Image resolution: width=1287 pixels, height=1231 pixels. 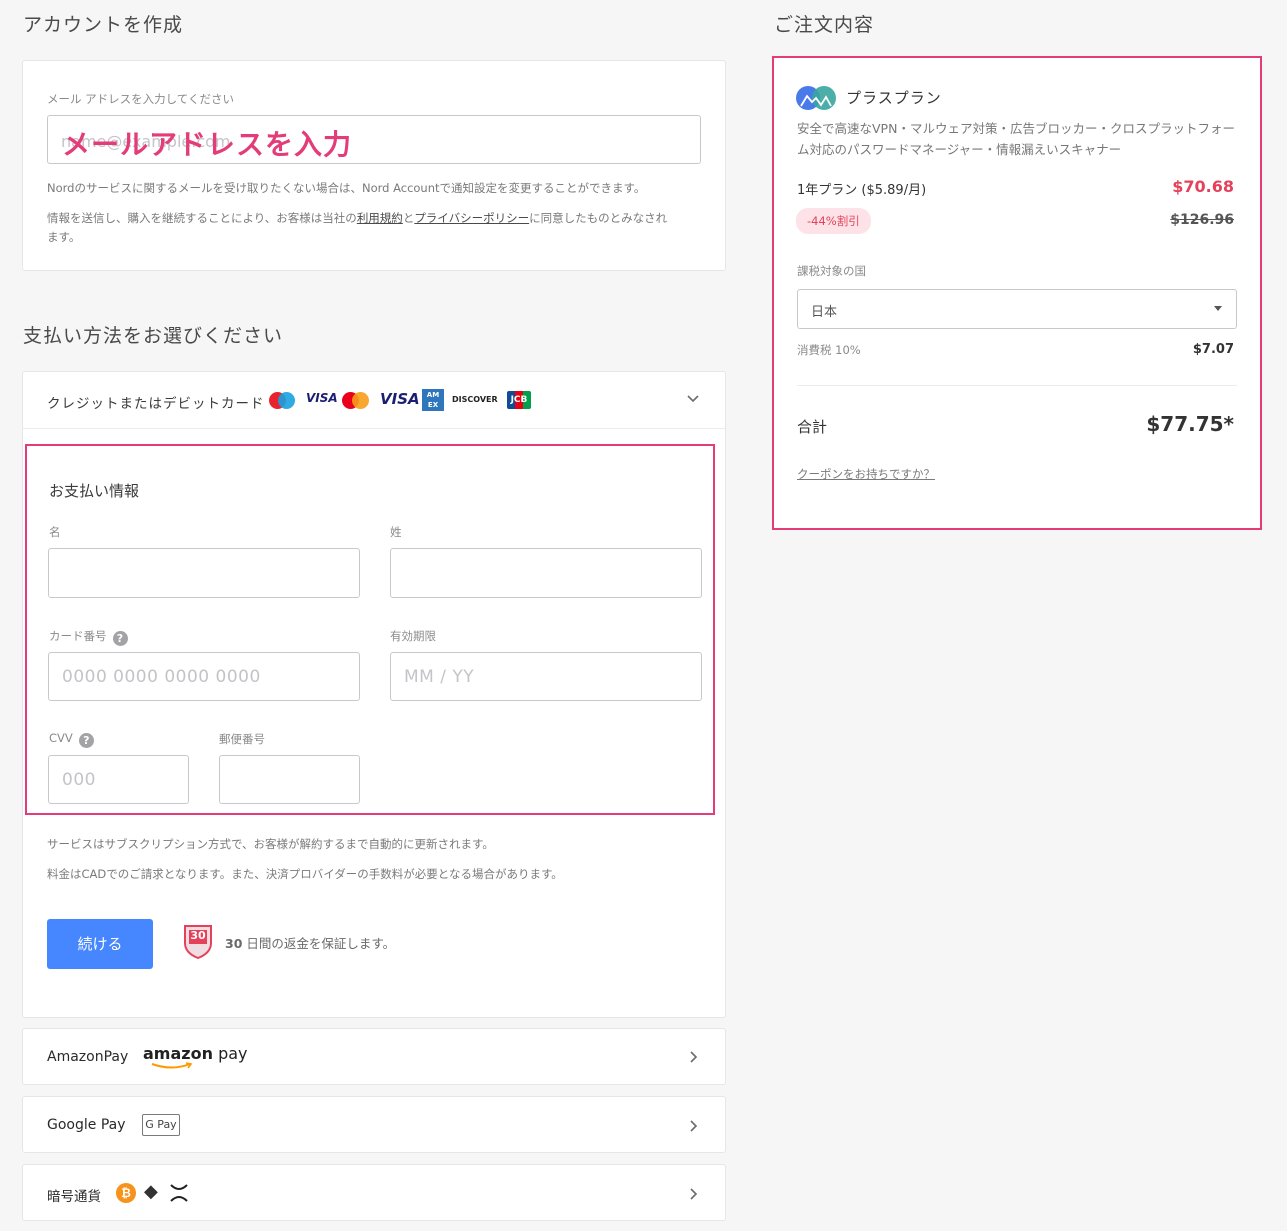 I want to click on jcb-logo-icon: JCB, so click(x=519, y=400).